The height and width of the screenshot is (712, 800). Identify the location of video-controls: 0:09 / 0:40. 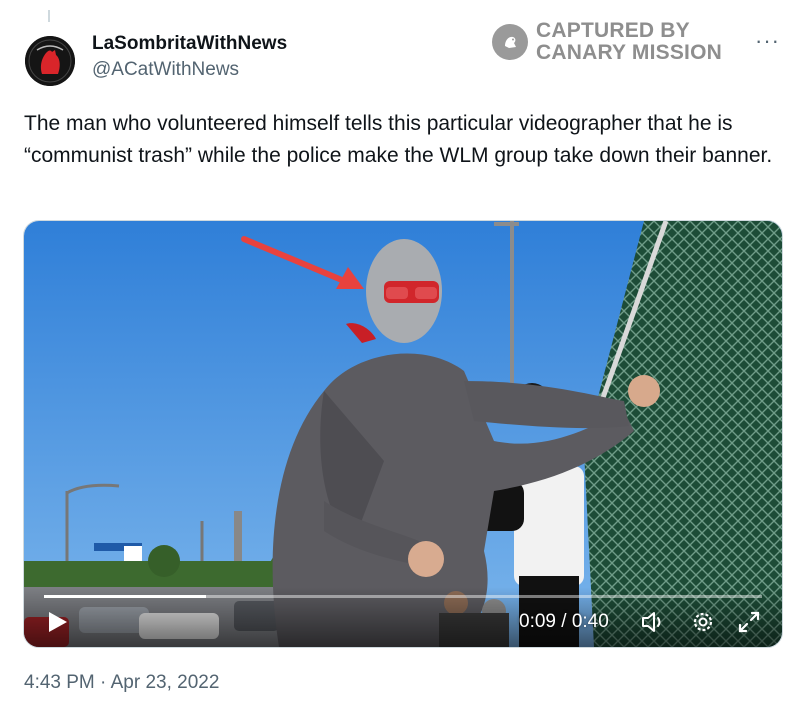
(403, 617).